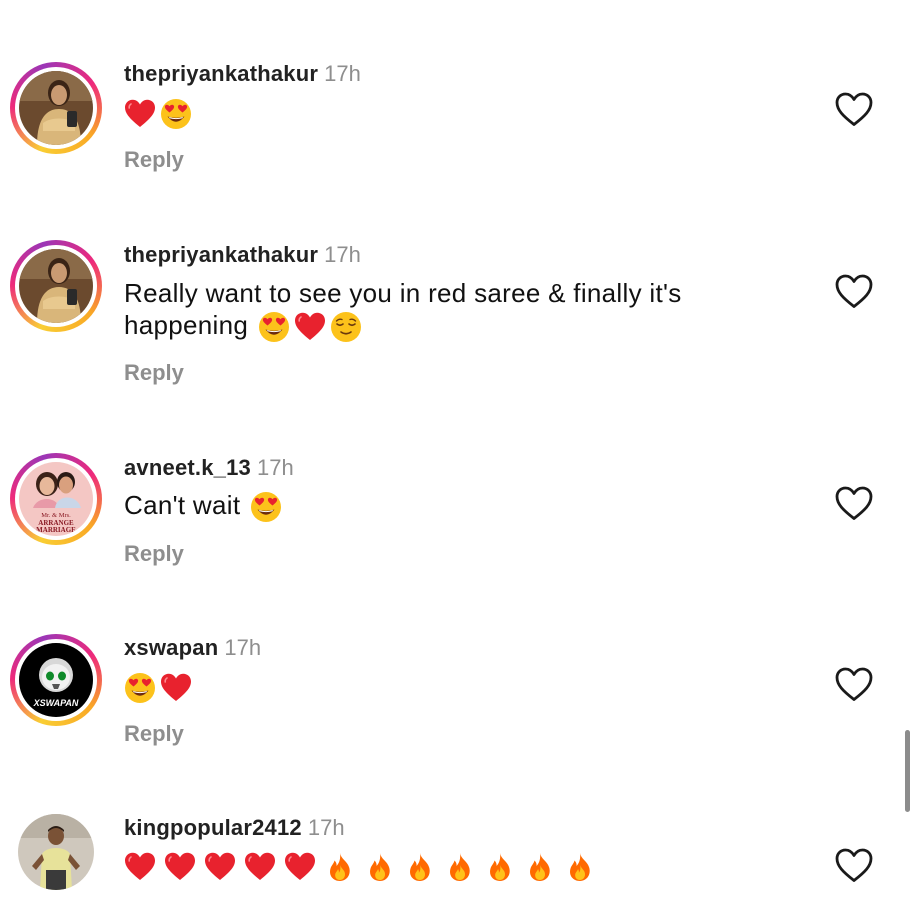 The image size is (920, 898). Describe the element at coordinates (186, 325) in the screenshot. I see `comment-text-word: happening` at that location.